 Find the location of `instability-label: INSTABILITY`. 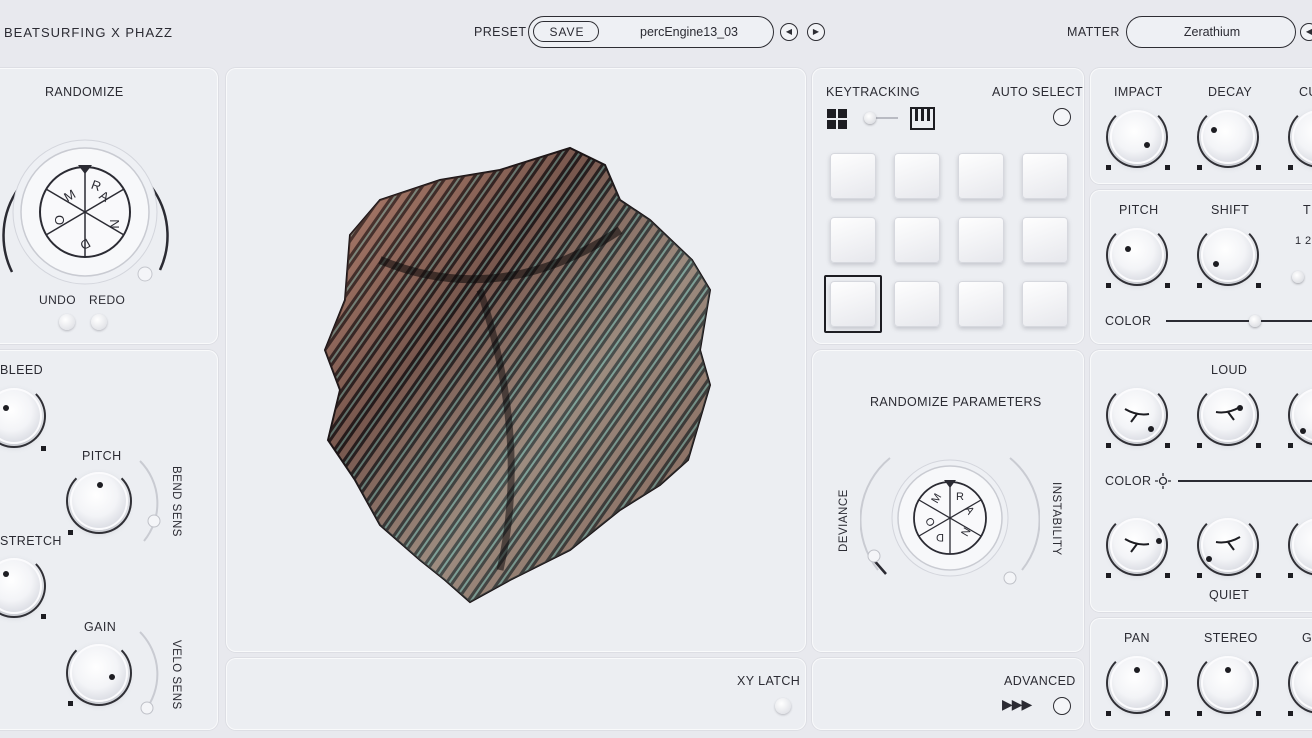

instability-label: INSTABILITY is located at coordinates (1056, 519).